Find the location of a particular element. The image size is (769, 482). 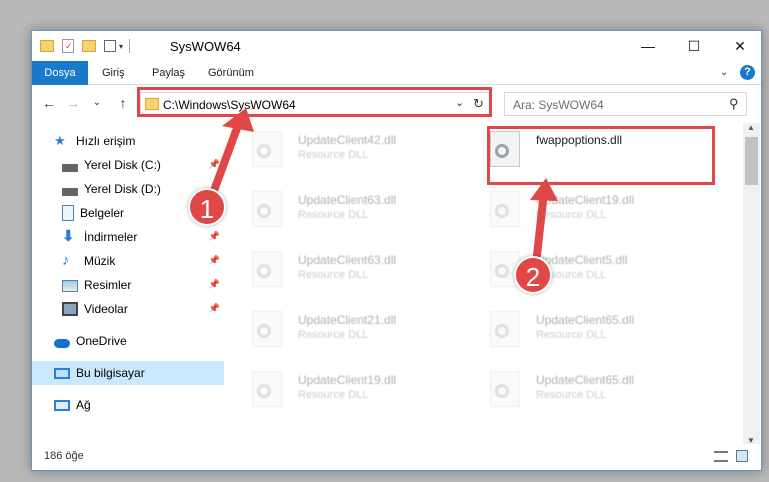

step-2-badge: 2 is located at coordinates (533, 275).